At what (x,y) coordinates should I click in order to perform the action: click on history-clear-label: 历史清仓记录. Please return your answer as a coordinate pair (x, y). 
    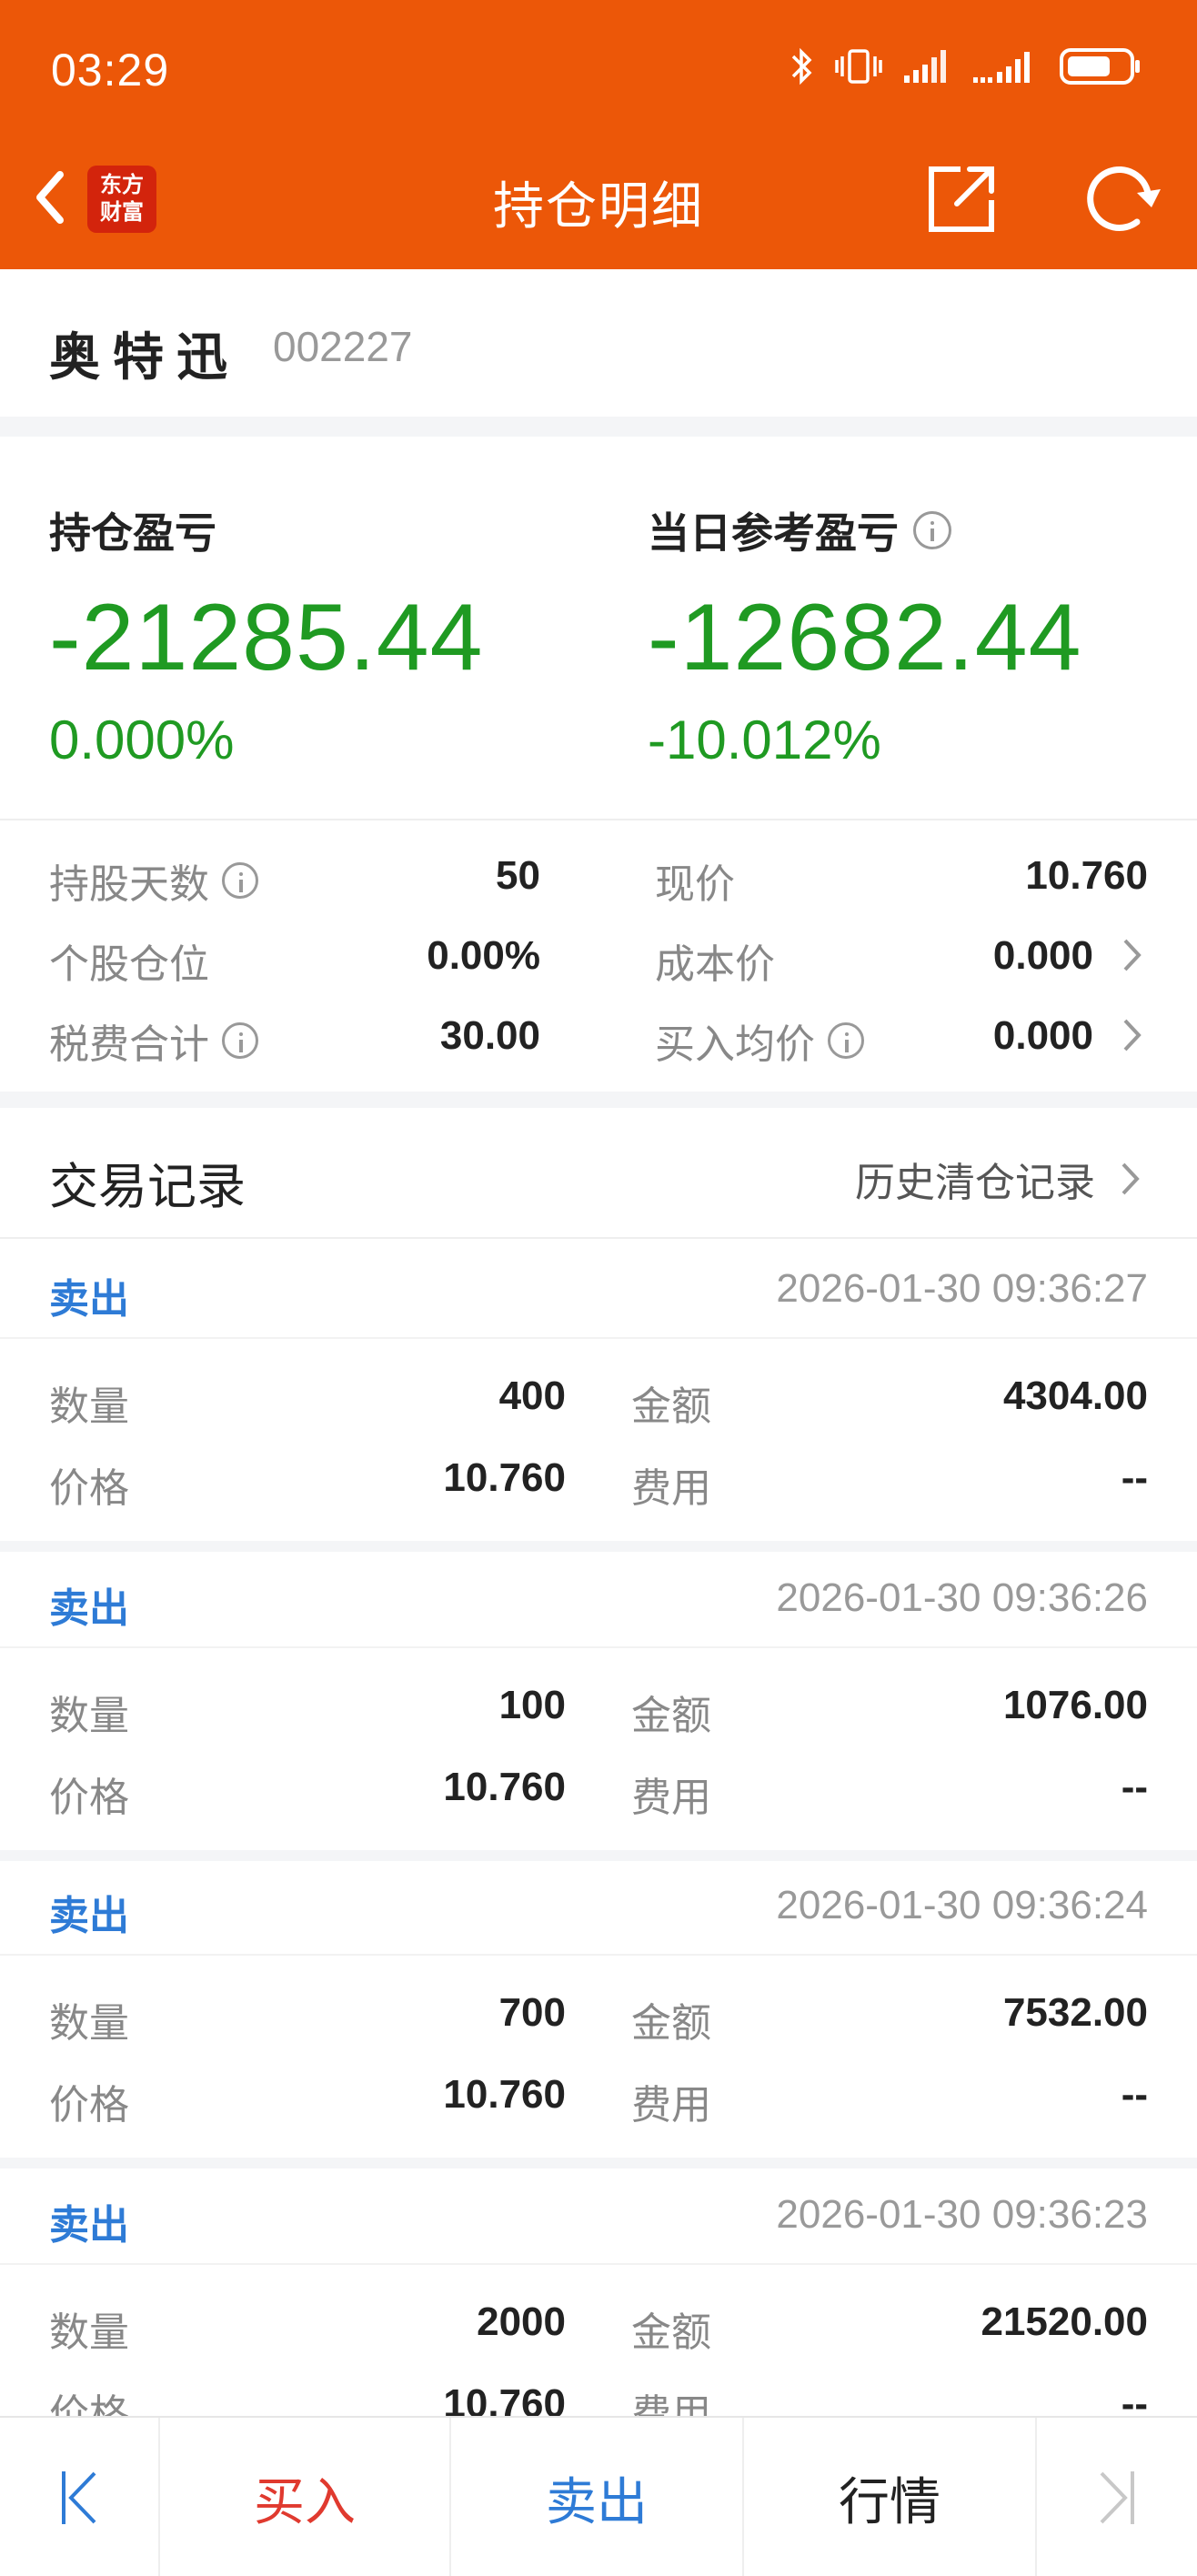
    Looking at the image, I should click on (975, 1183).